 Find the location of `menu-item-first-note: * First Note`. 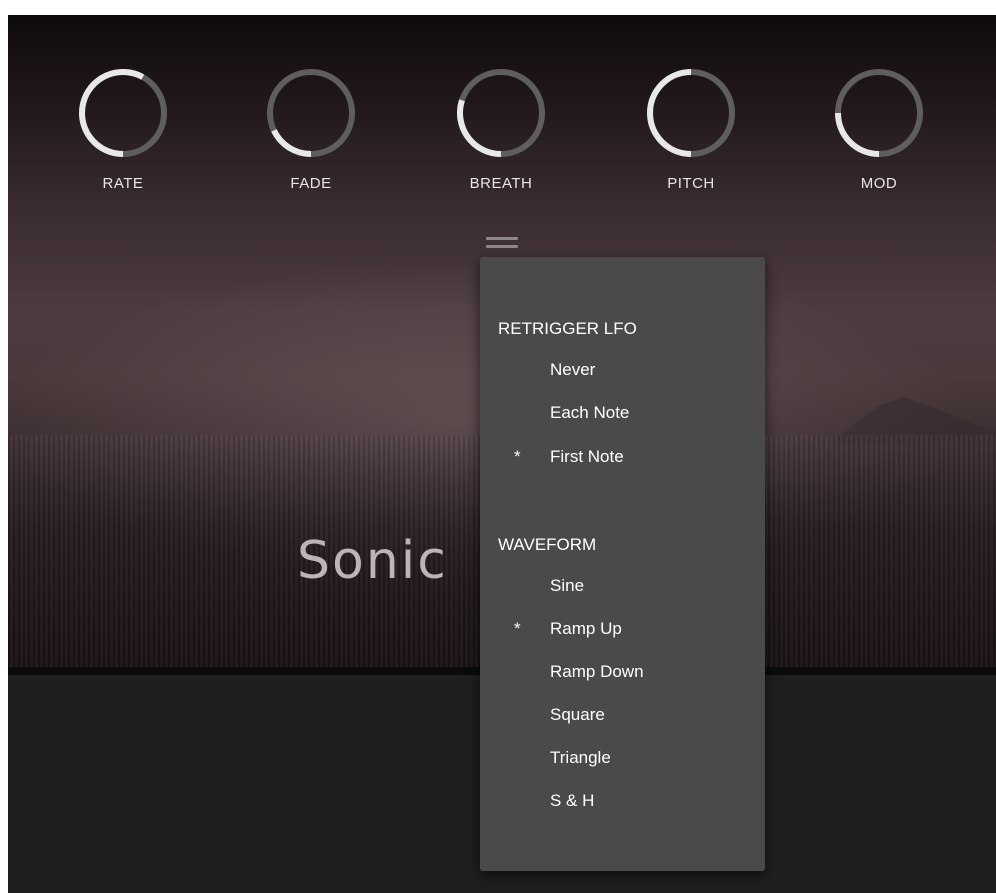

menu-item-first-note: * First Note is located at coordinates (623, 457).